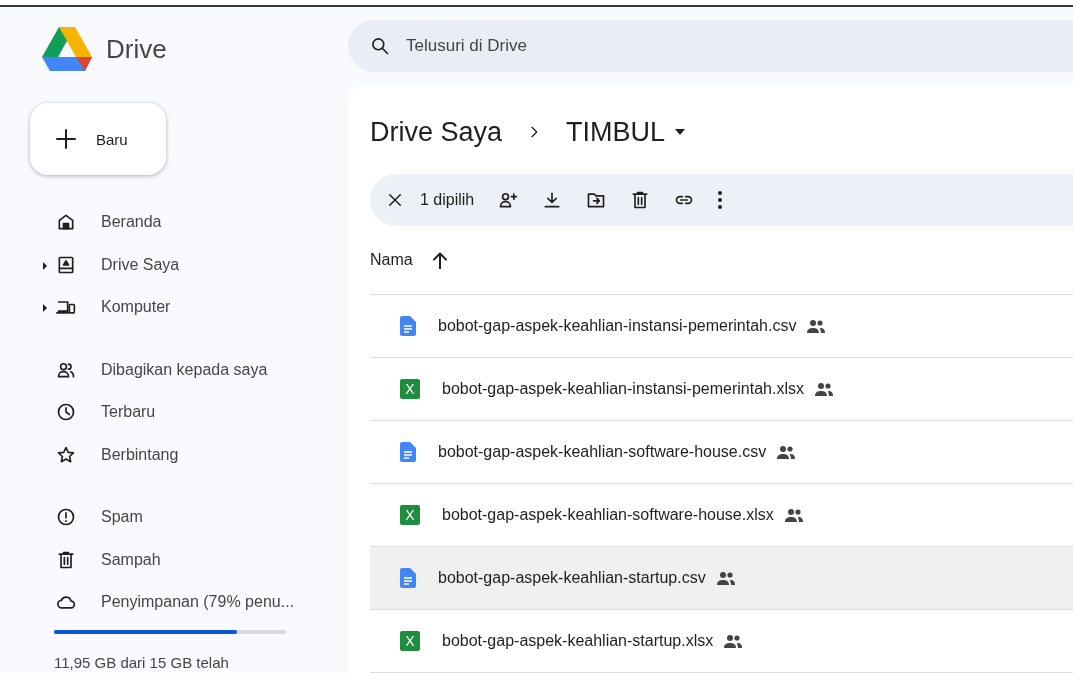 The image size is (1073, 673). What do you see at coordinates (140, 264) in the screenshot?
I see `nav-item: Drive Saya` at bounding box center [140, 264].